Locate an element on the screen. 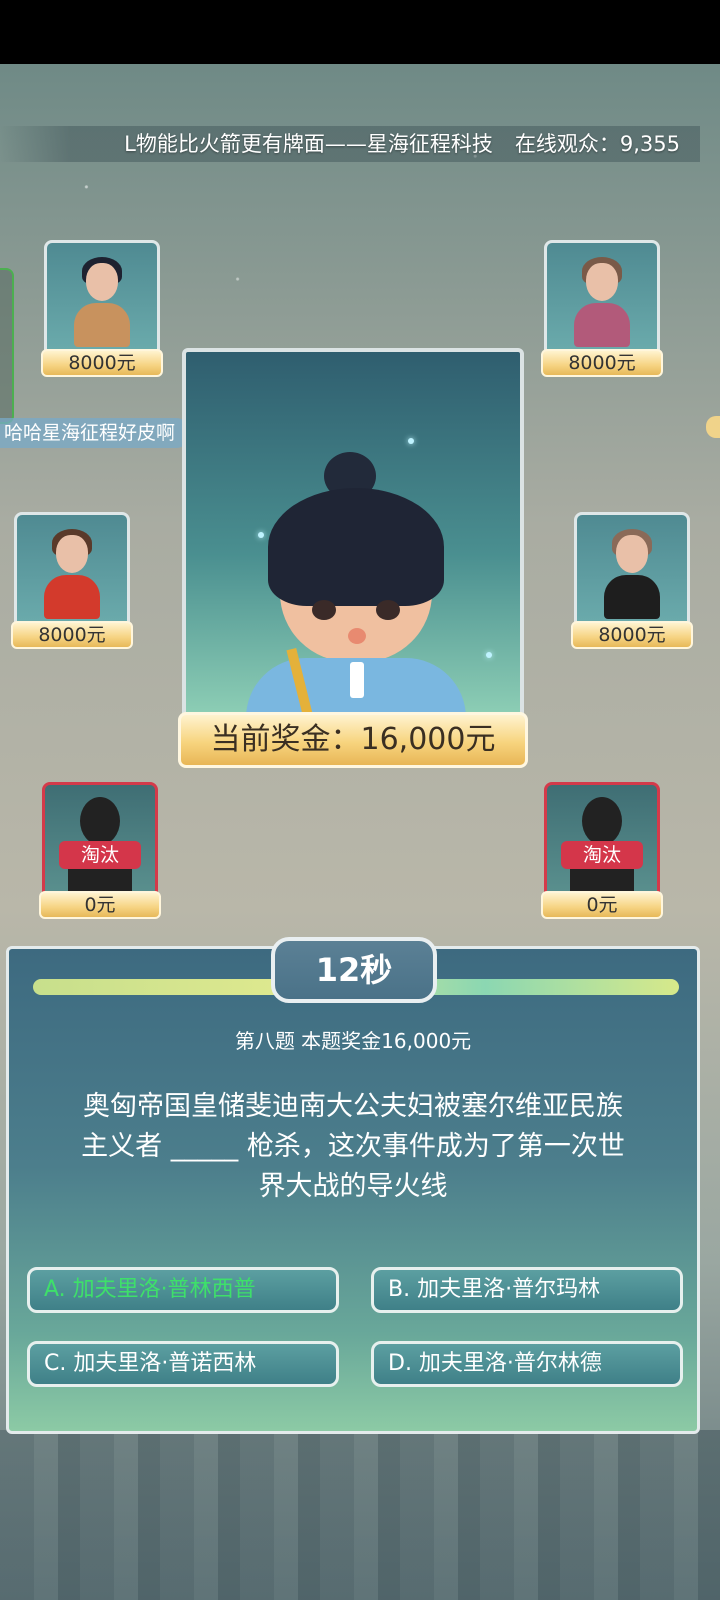 The height and width of the screenshot is (1600, 720). countdown-timer: 12秒 is located at coordinates (354, 970).